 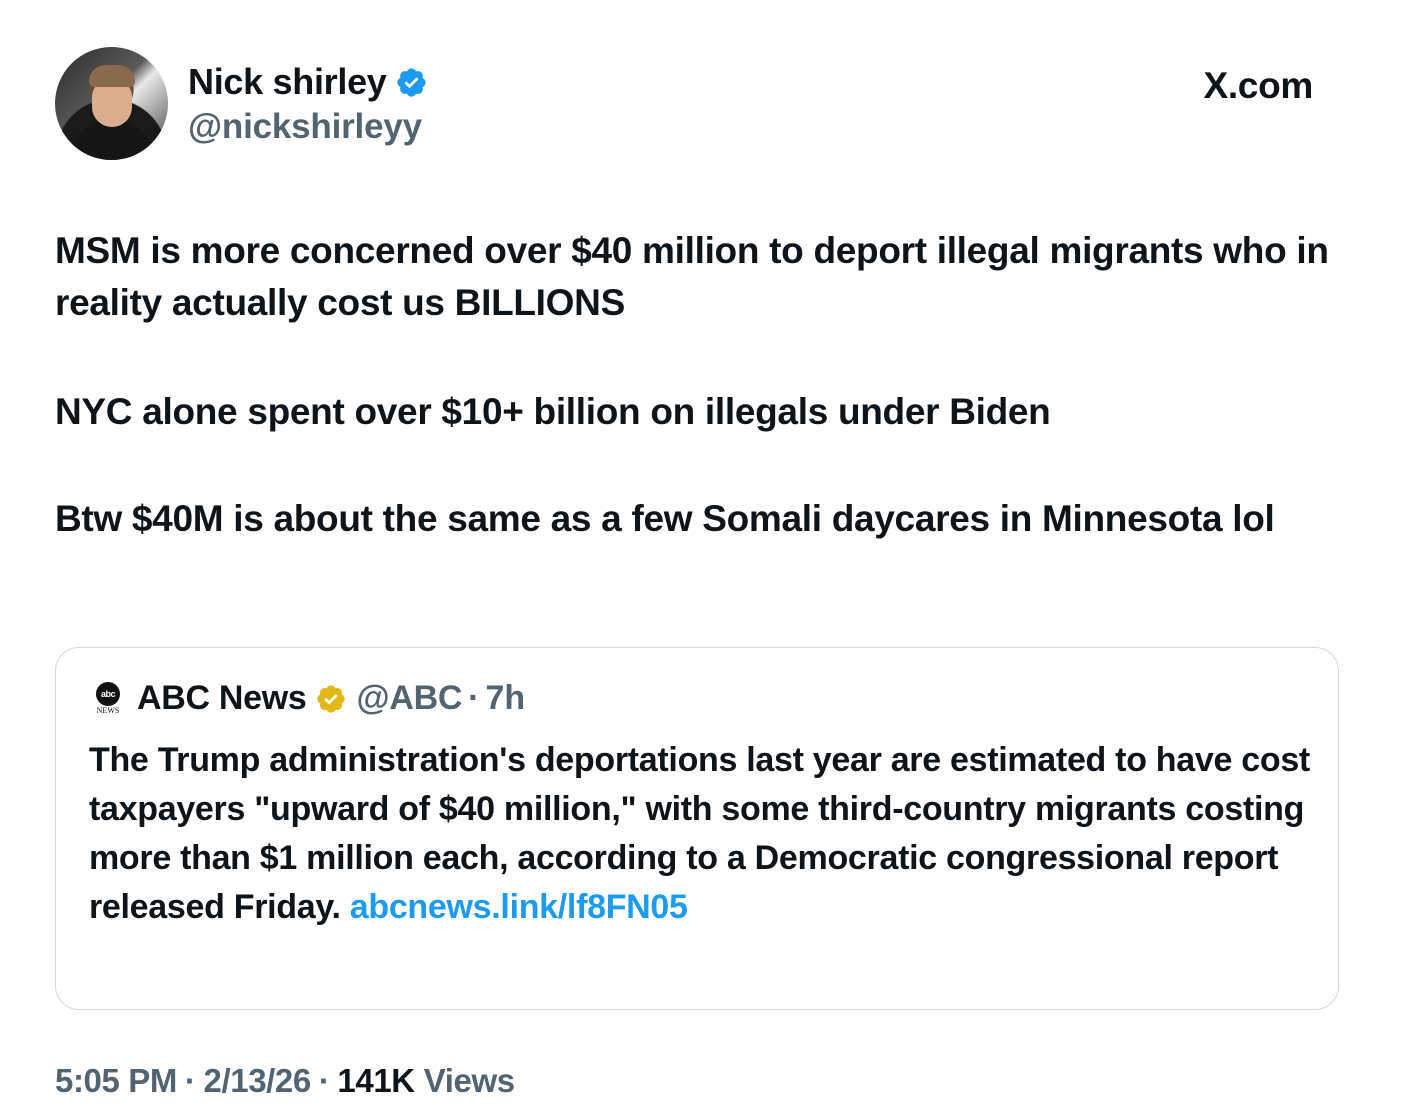 I want to click on abc-news-logo-icon: abc NEWS, so click(x=108, y=698).